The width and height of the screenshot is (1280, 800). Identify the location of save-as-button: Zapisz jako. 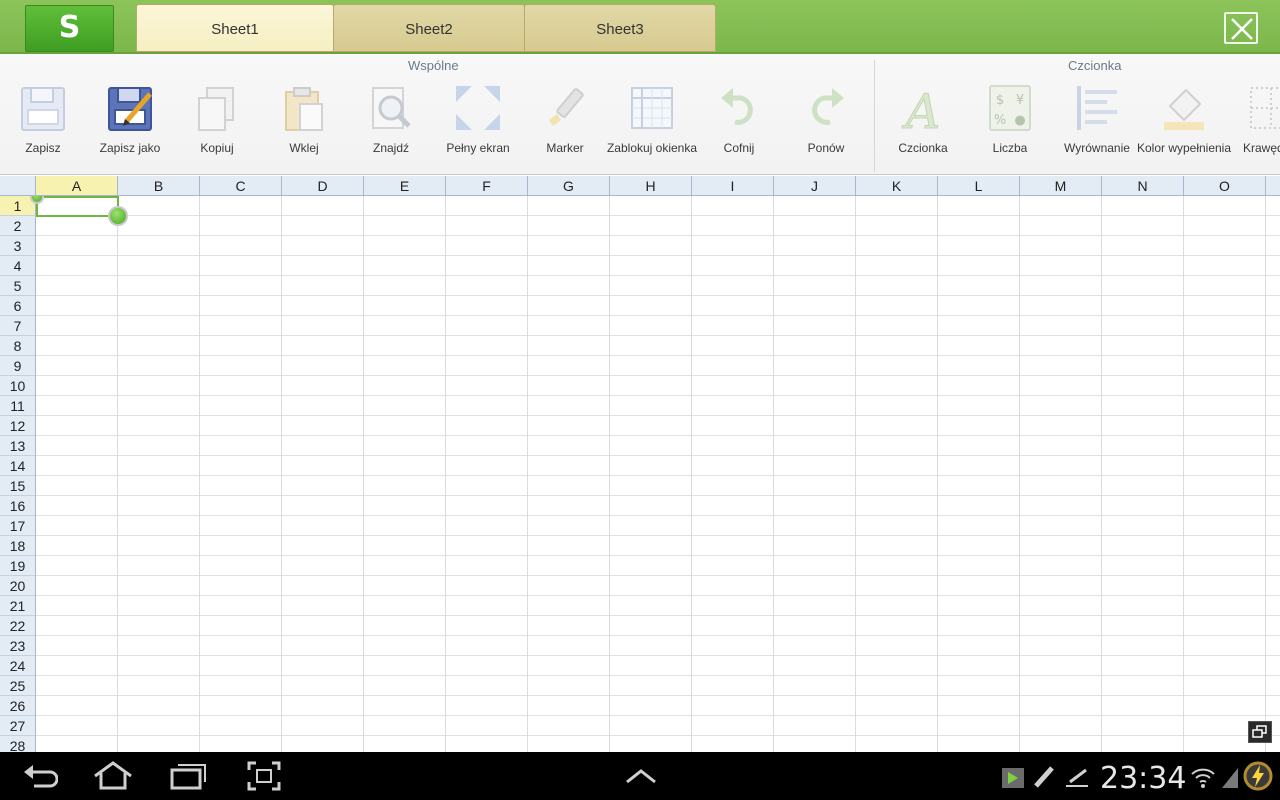
(130, 129).